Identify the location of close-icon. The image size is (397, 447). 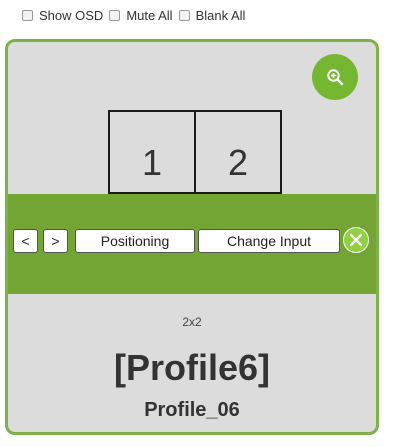
(356, 240).